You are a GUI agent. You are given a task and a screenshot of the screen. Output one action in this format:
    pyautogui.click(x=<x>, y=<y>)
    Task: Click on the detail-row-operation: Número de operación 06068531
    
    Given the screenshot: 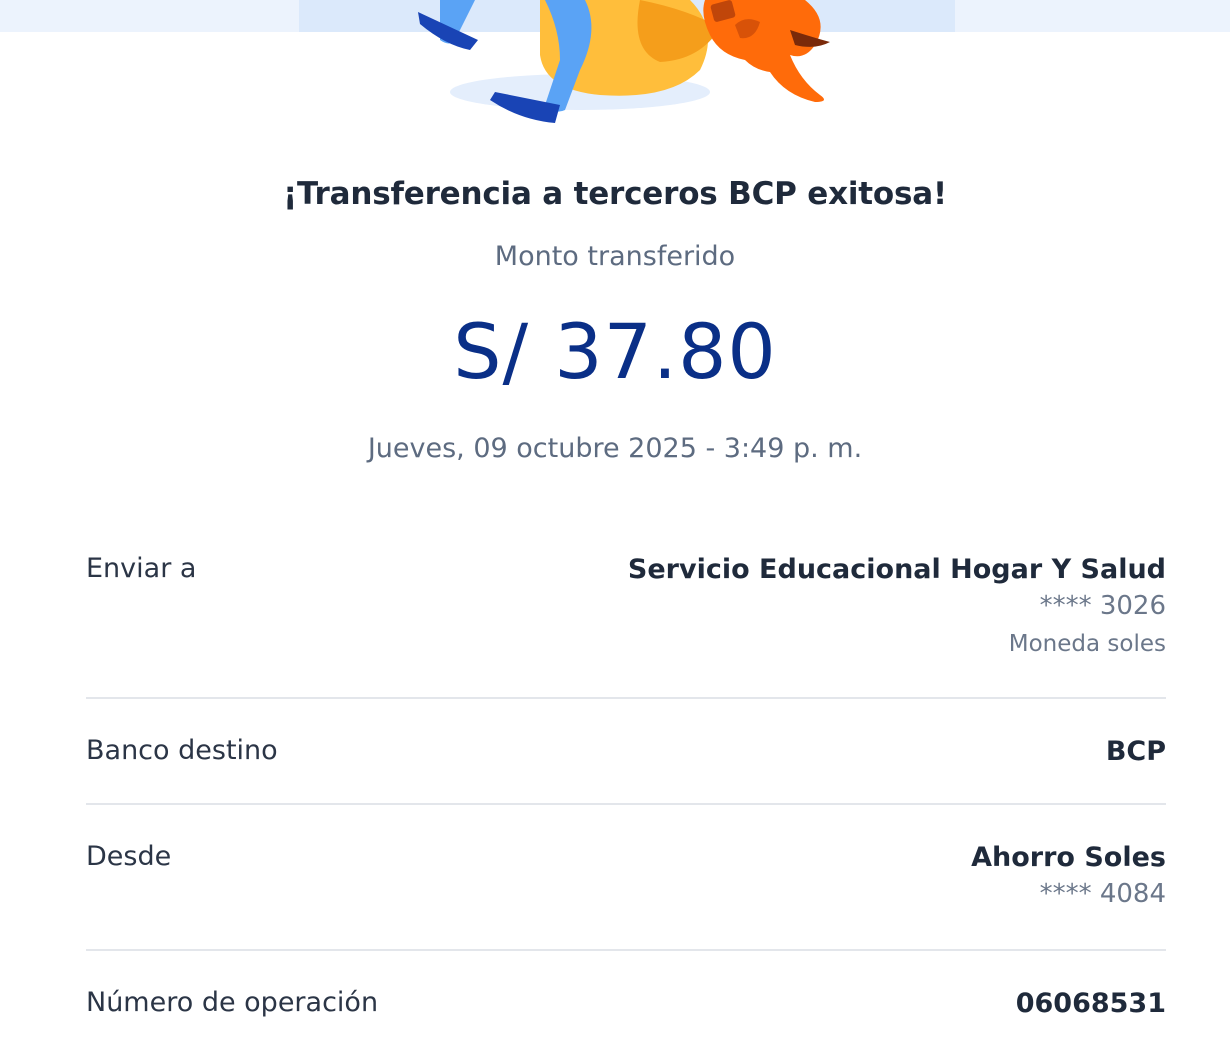 What is the action you would take?
    pyautogui.click(x=626, y=1007)
    